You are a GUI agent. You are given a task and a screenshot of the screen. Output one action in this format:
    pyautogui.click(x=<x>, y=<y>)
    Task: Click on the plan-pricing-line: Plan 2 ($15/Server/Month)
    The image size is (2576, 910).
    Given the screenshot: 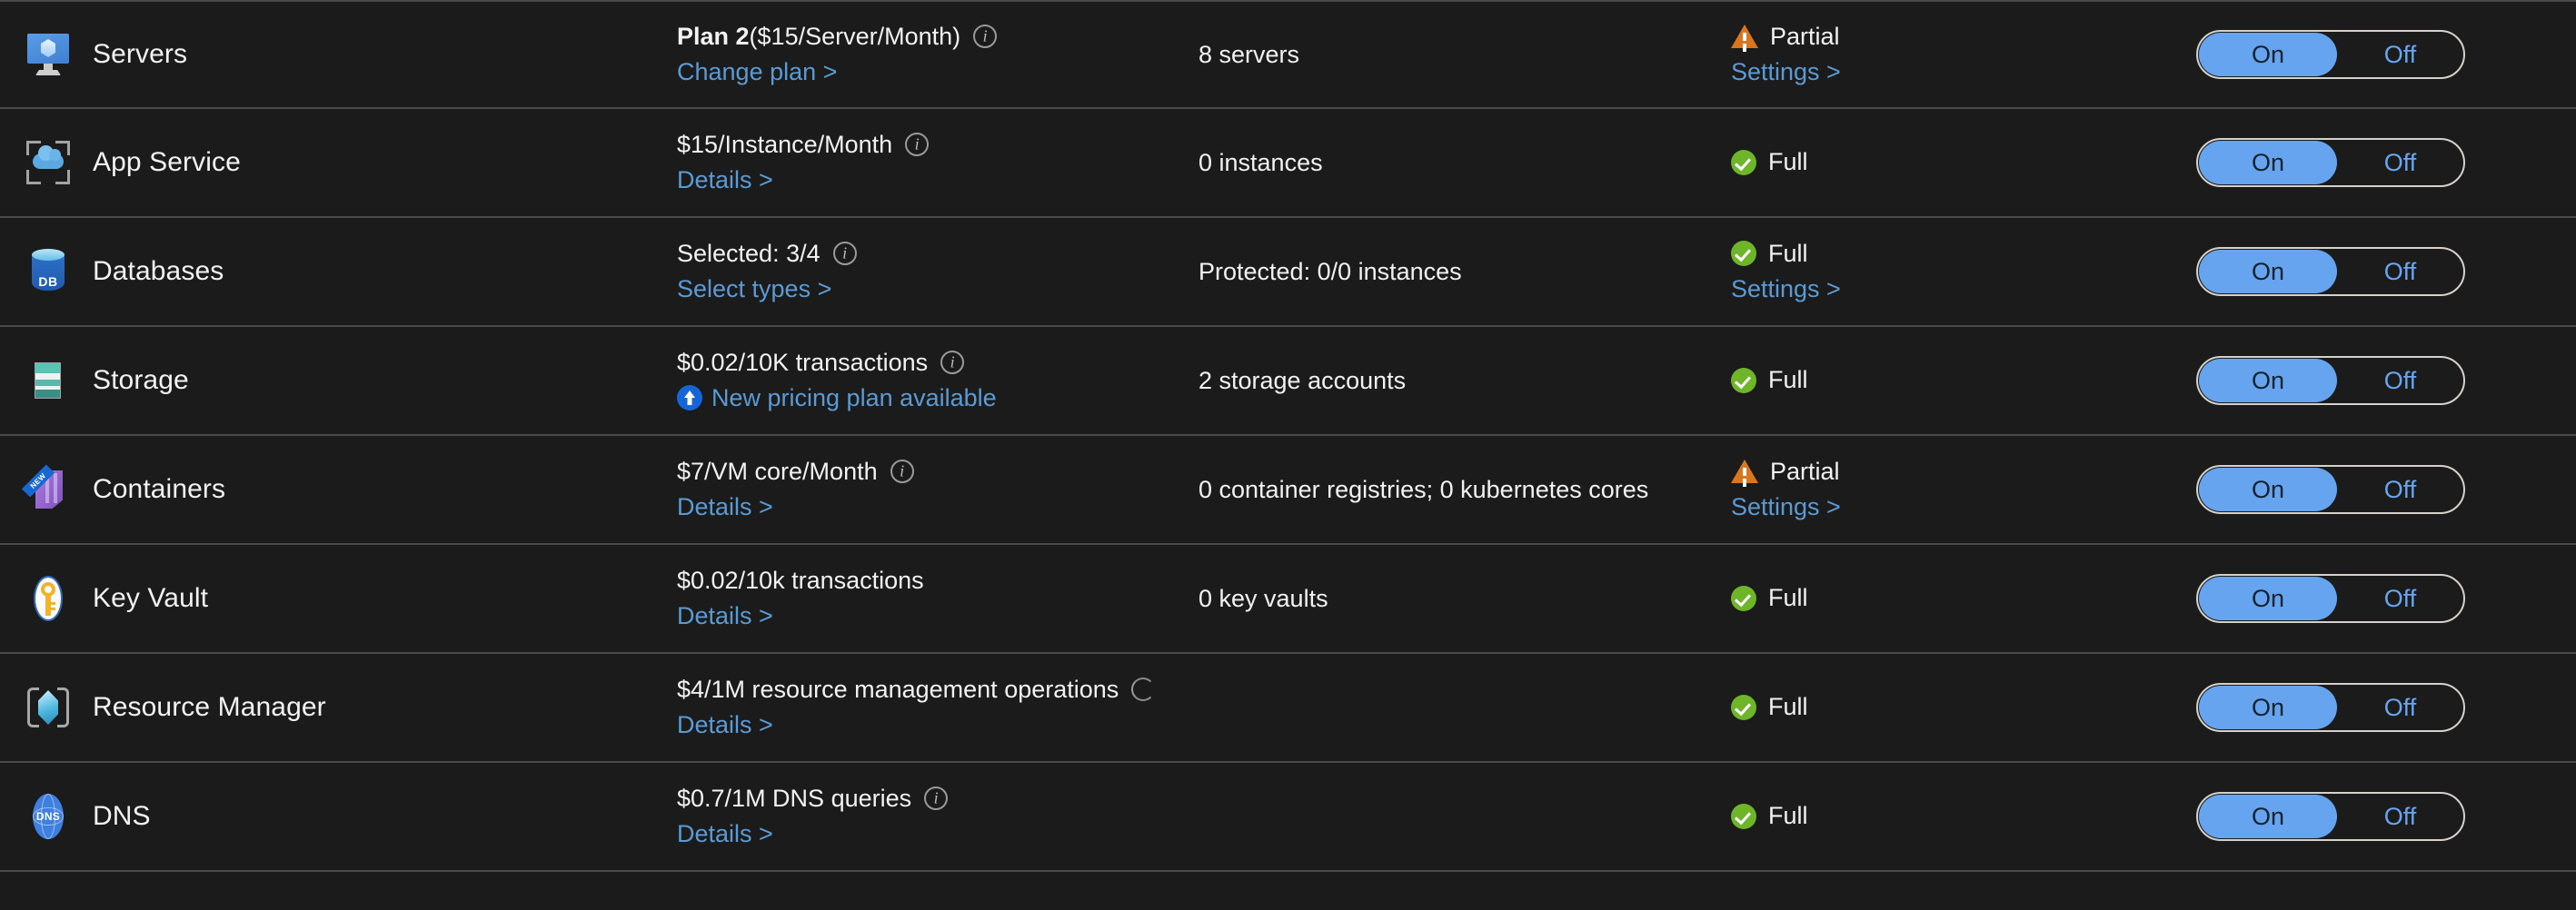 What is the action you would take?
    pyautogui.click(x=936, y=37)
    